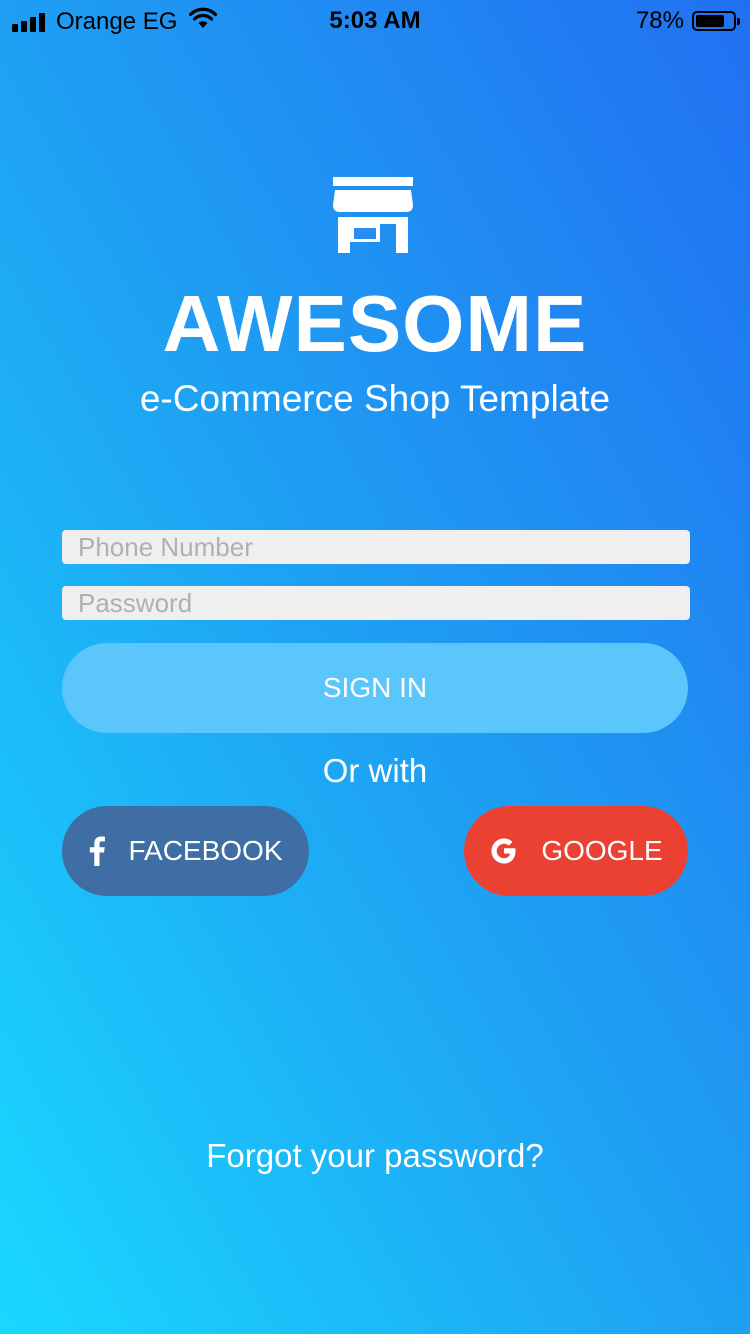  I want to click on google-icon, so click(504, 851).